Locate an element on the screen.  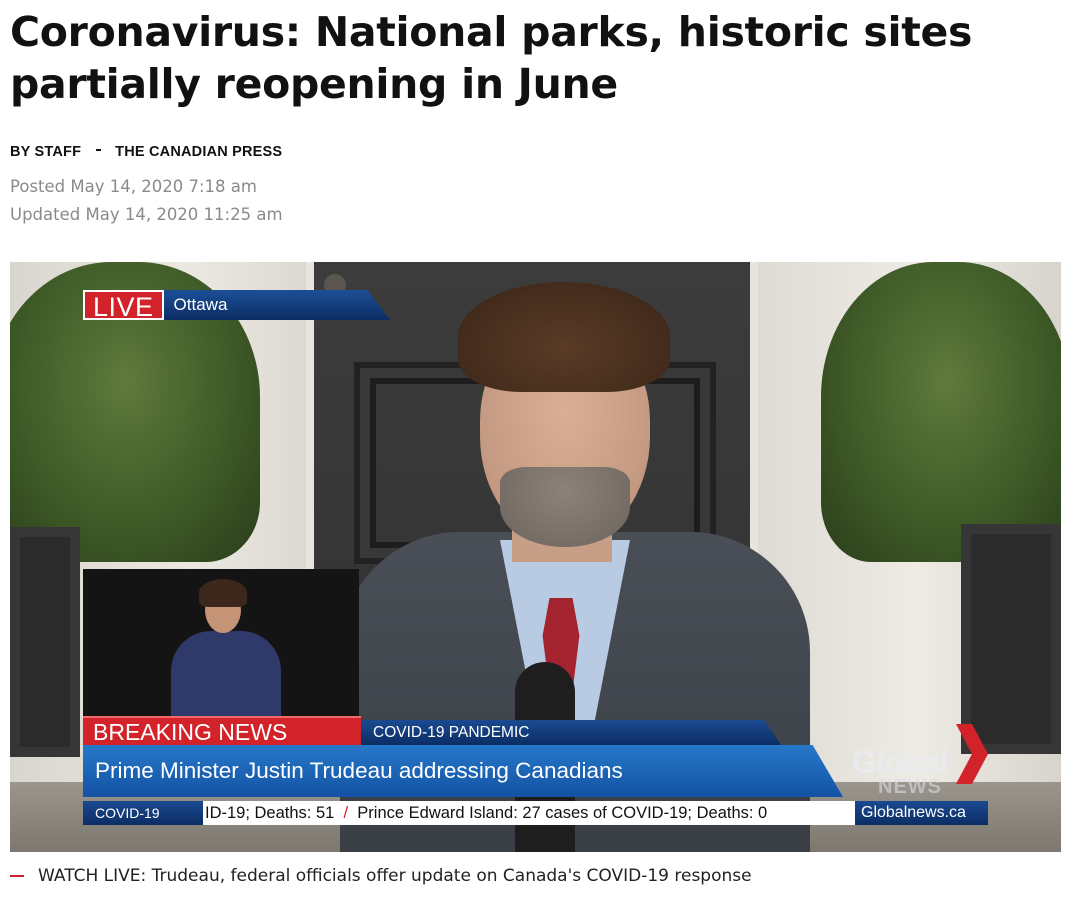
speaker-hair is located at coordinates (564, 337).